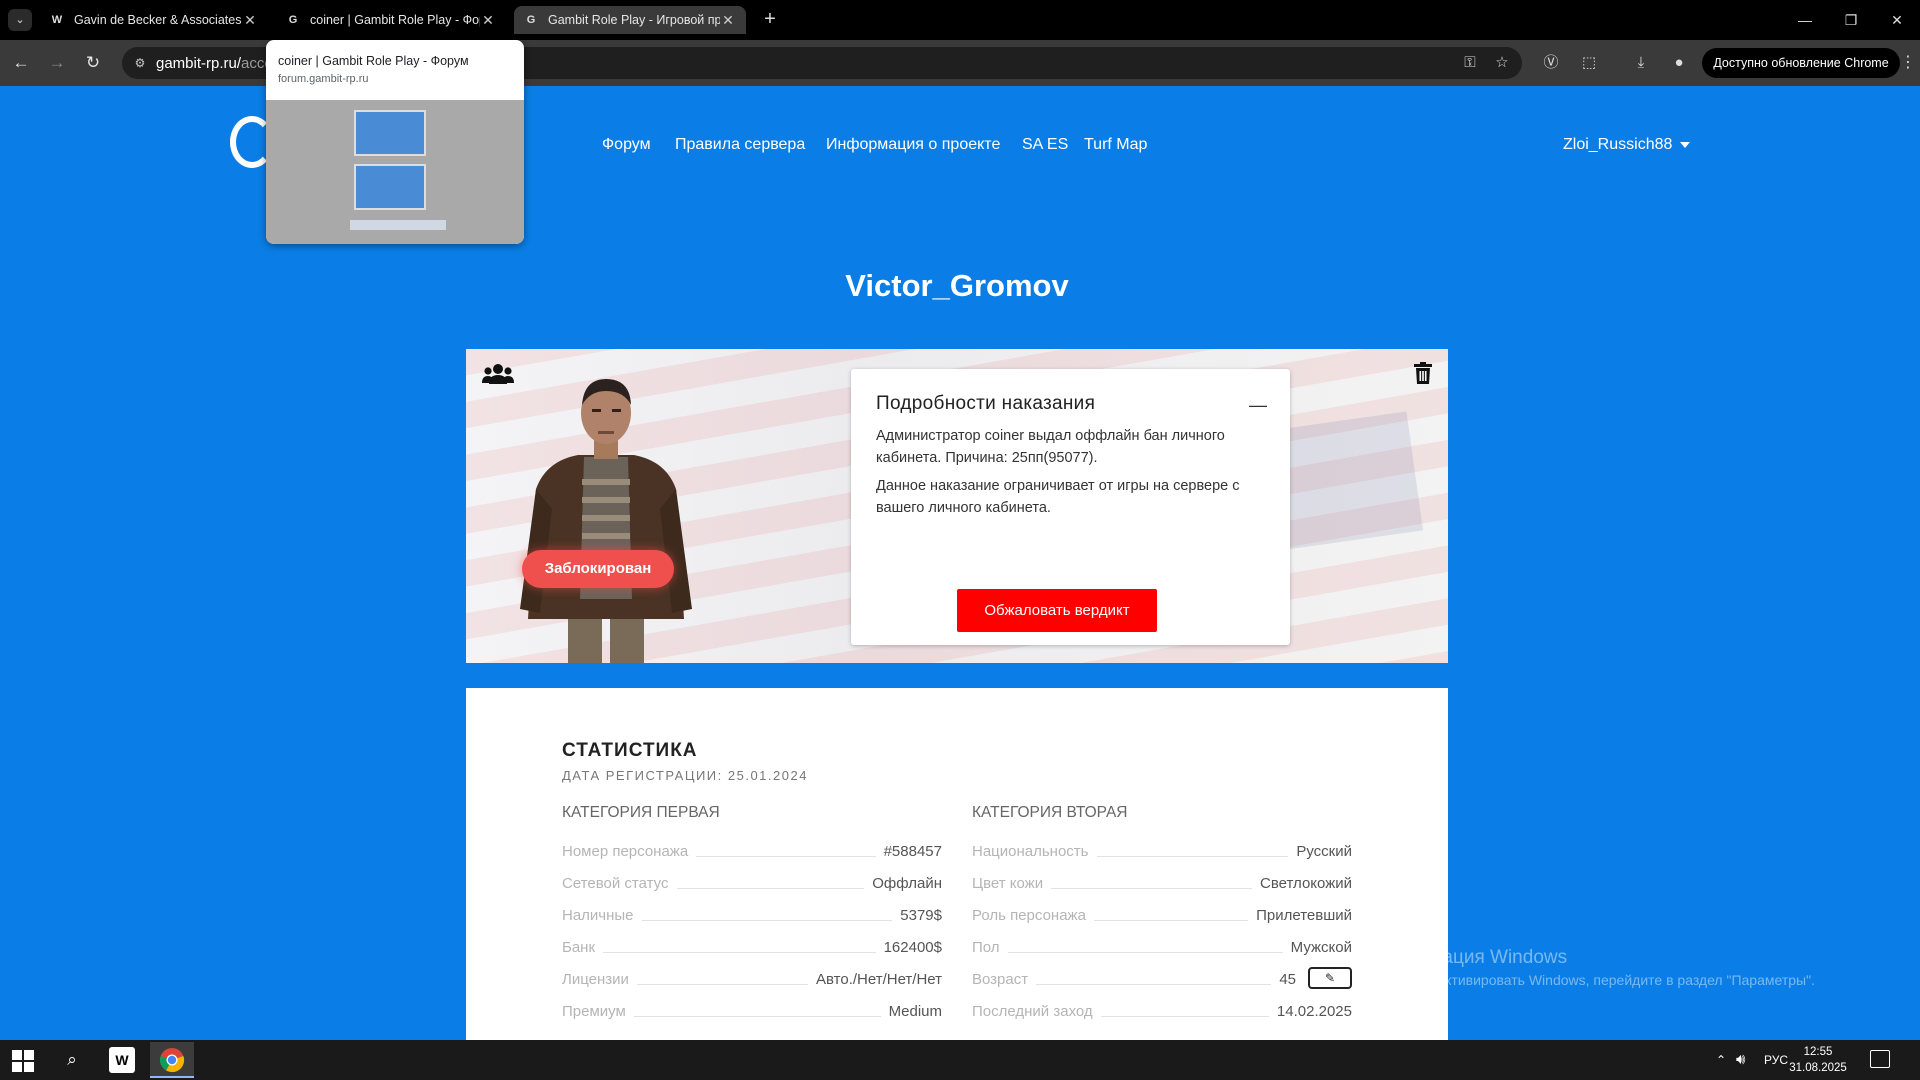  What do you see at coordinates (606, 521) in the screenshot?
I see `character-skin-image` at bounding box center [606, 521].